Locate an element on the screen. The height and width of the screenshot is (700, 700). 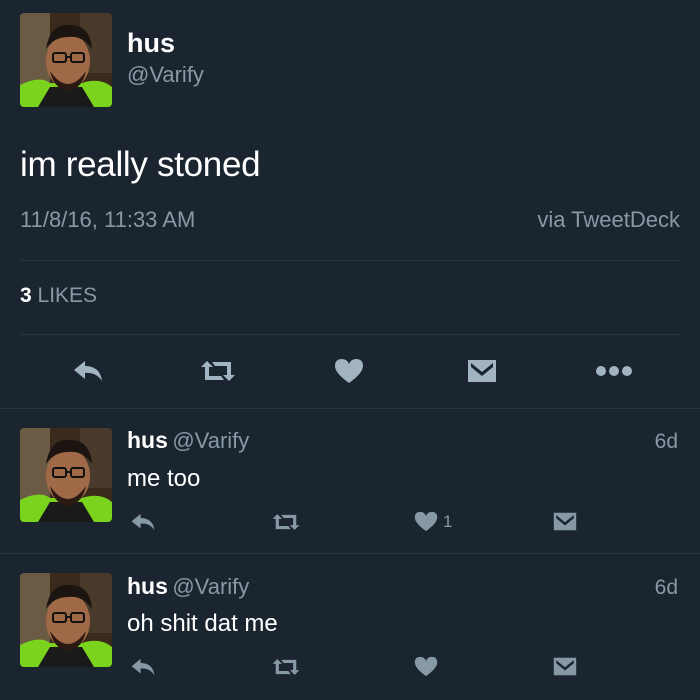
like-button: 1 is located at coordinates (433, 521).